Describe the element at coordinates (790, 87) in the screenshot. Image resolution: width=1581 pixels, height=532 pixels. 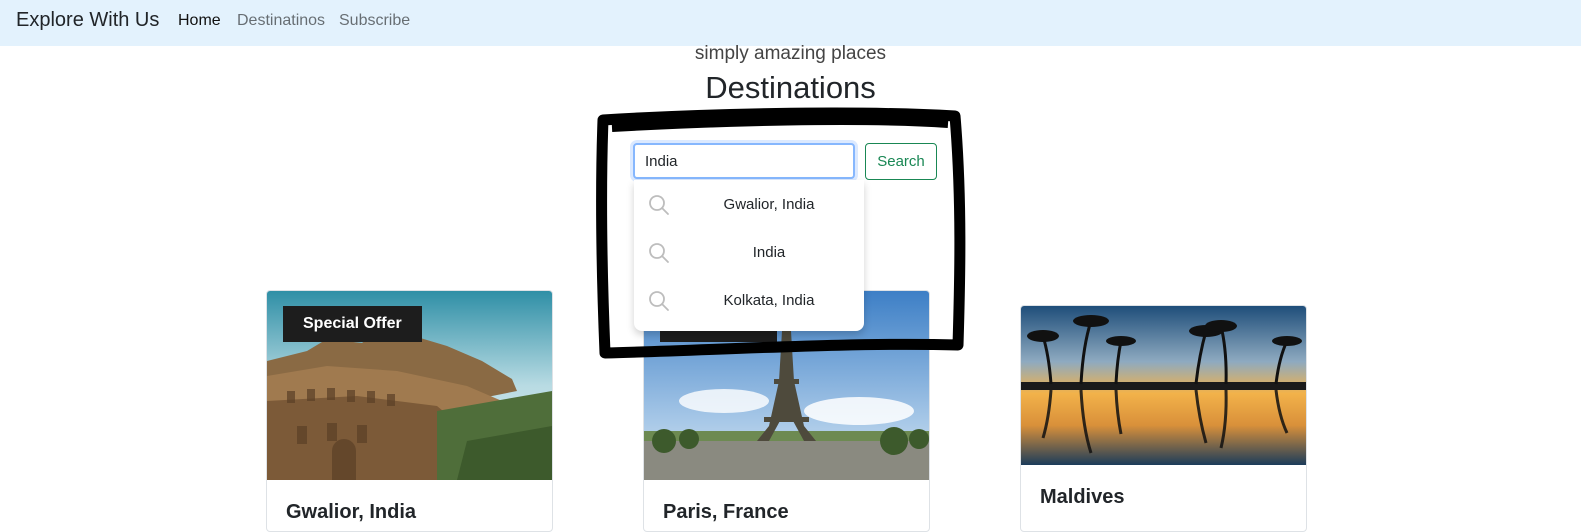
I see `page-title: Destinations` at that location.